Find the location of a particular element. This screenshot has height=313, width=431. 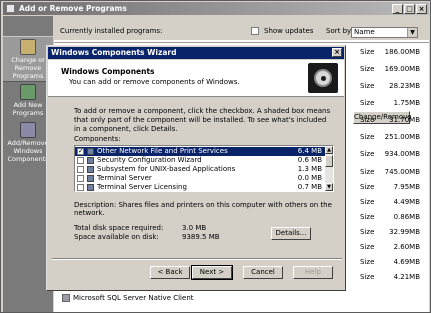

size-value: 745.00MB is located at coordinates (402, 172).